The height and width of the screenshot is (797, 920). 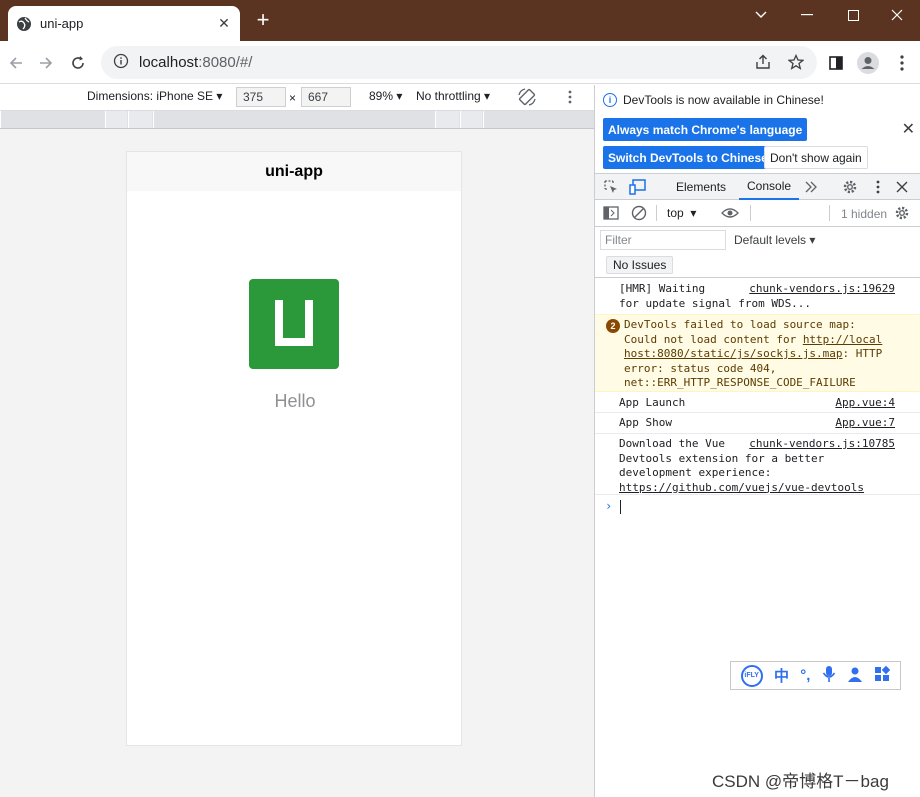 What do you see at coordinates (864, 214) in the screenshot?
I see `hidden-count: 1 hidden` at bounding box center [864, 214].